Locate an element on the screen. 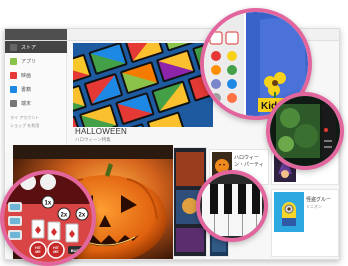 Image resolution: width=348 pixels, height=266 pixels. sidebar-item-apps: アプリ is located at coordinates (36, 61).